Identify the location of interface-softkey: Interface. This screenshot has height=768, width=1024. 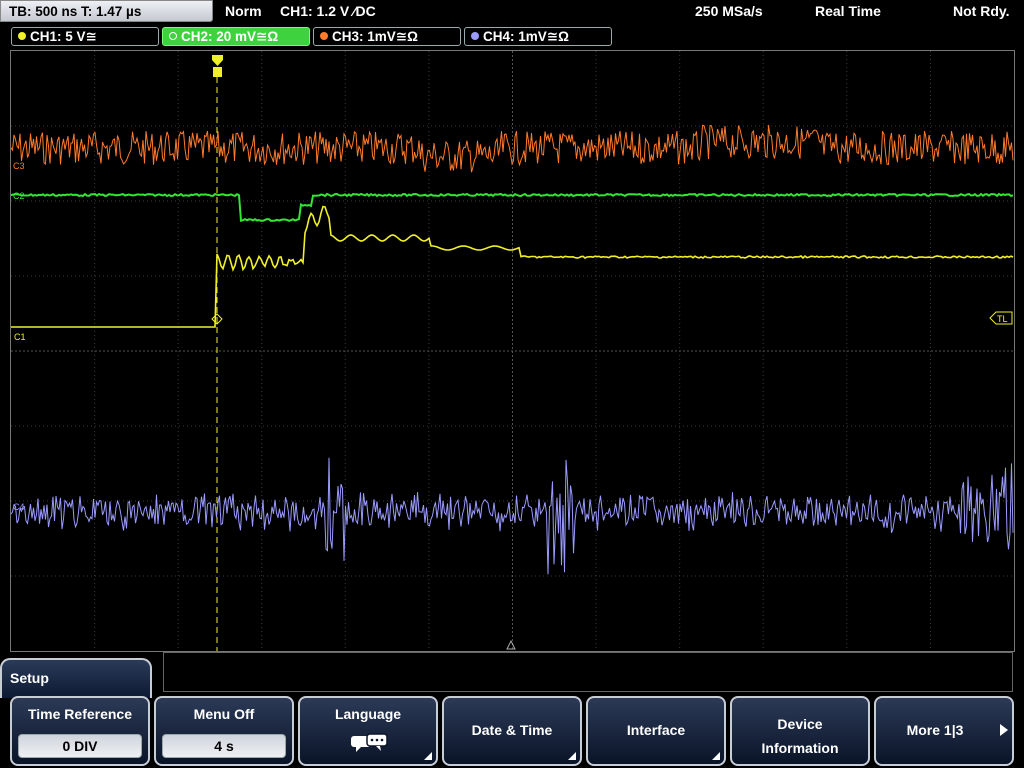
(656, 731).